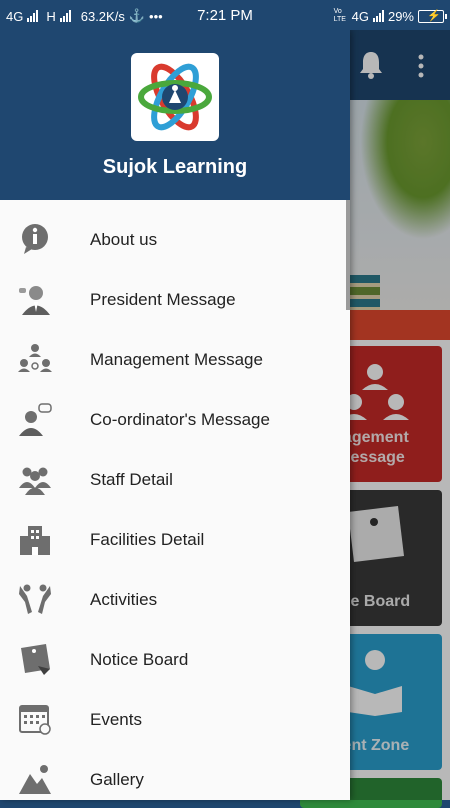 The height and width of the screenshot is (808, 450). I want to click on status-right: Vo LTE 4G 29% ⚡, so click(390, 16).